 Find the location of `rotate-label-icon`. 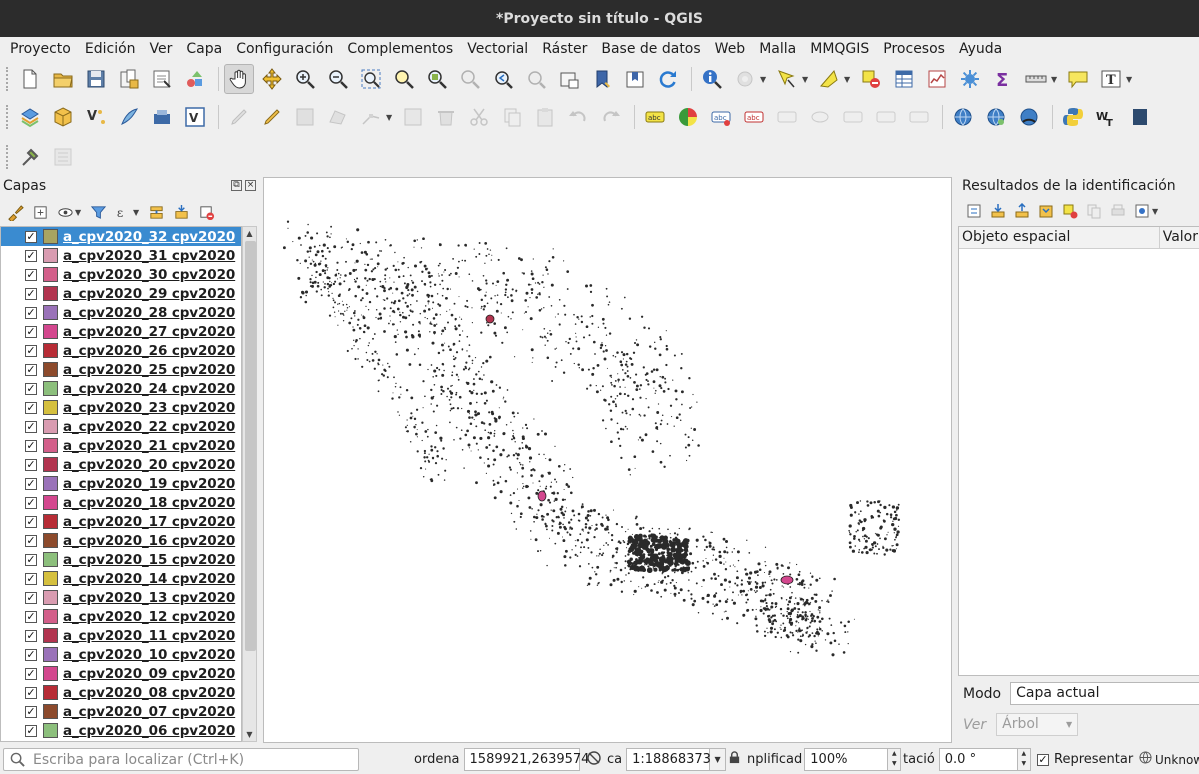

rotate-label-icon is located at coordinates (853, 117).